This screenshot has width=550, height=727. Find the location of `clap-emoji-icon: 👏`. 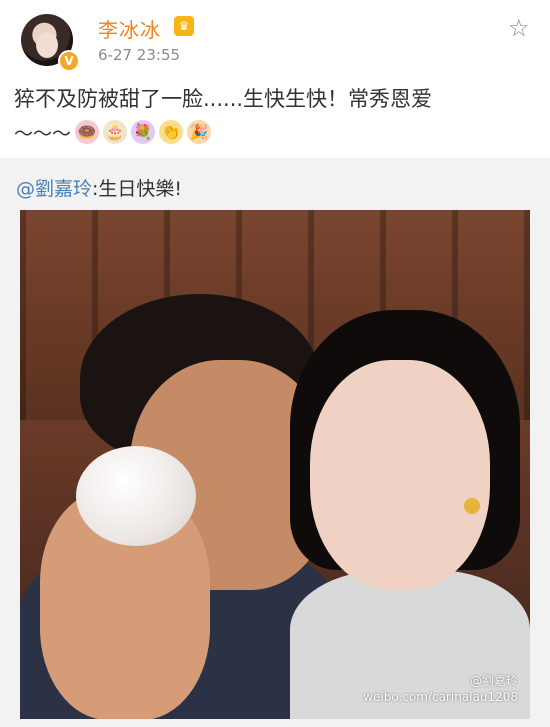

clap-emoji-icon: 👏 is located at coordinates (171, 132).